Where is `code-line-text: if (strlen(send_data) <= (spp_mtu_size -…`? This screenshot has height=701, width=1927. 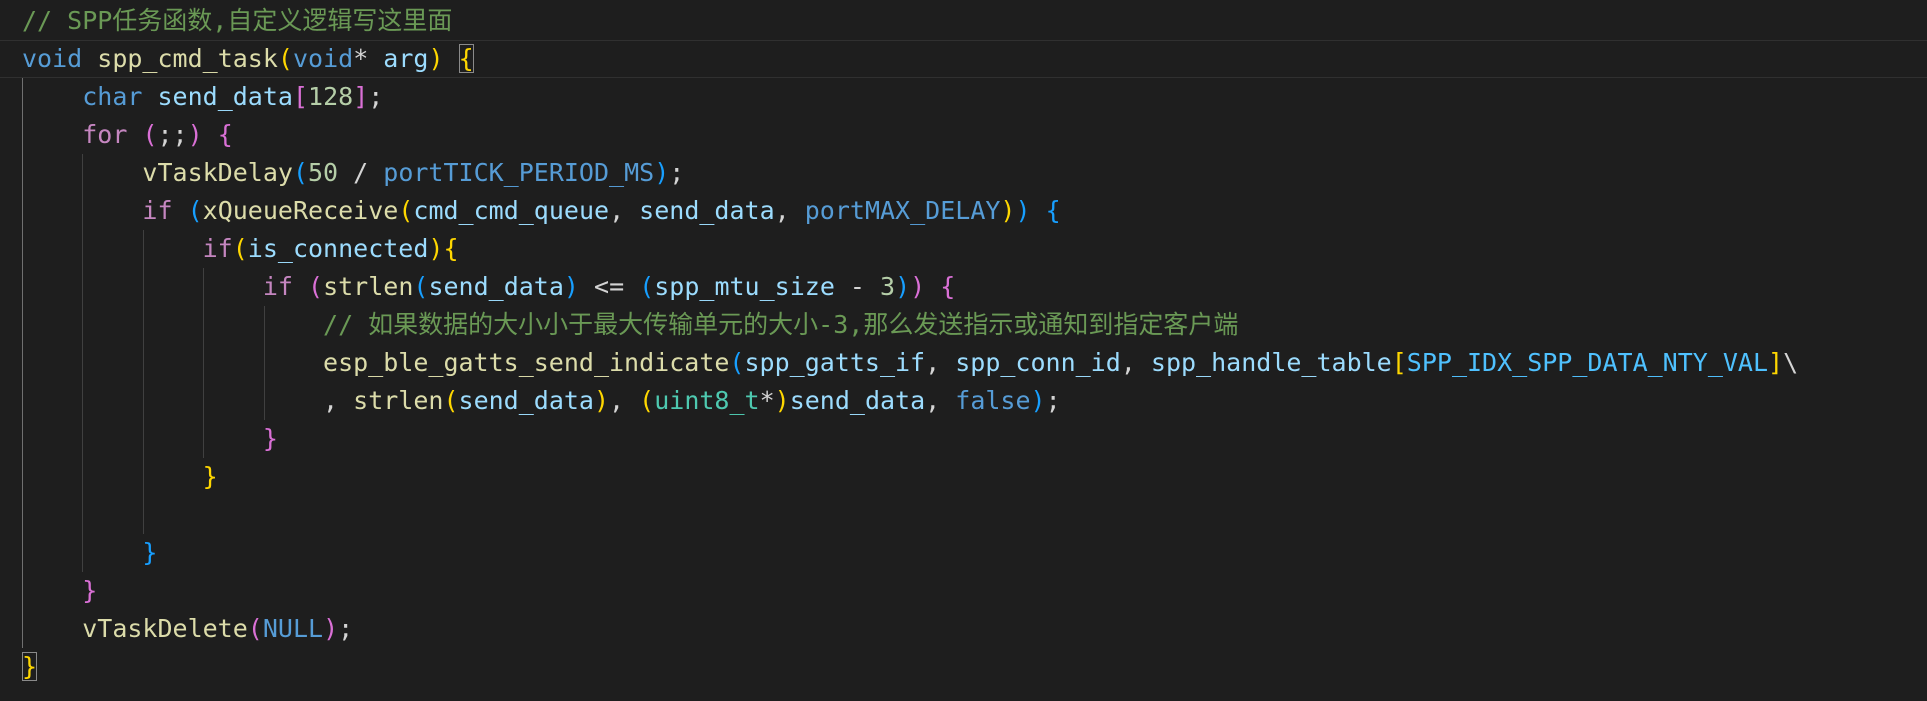
code-line-text: if (strlen(send_data) <= (spp_mtu_size -… is located at coordinates (489, 287).